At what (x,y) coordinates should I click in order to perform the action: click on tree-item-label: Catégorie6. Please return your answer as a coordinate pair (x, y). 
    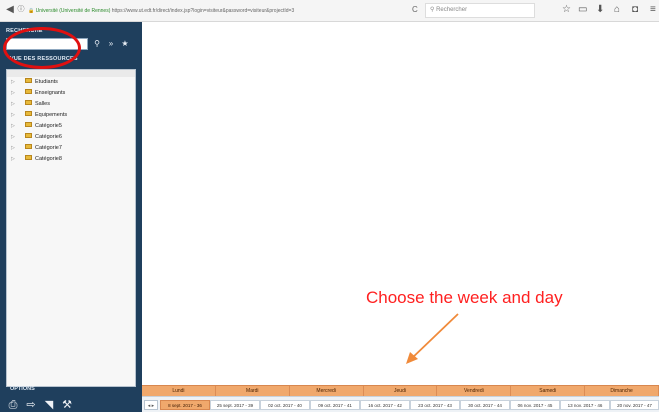
    Looking at the image, I should click on (48, 137).